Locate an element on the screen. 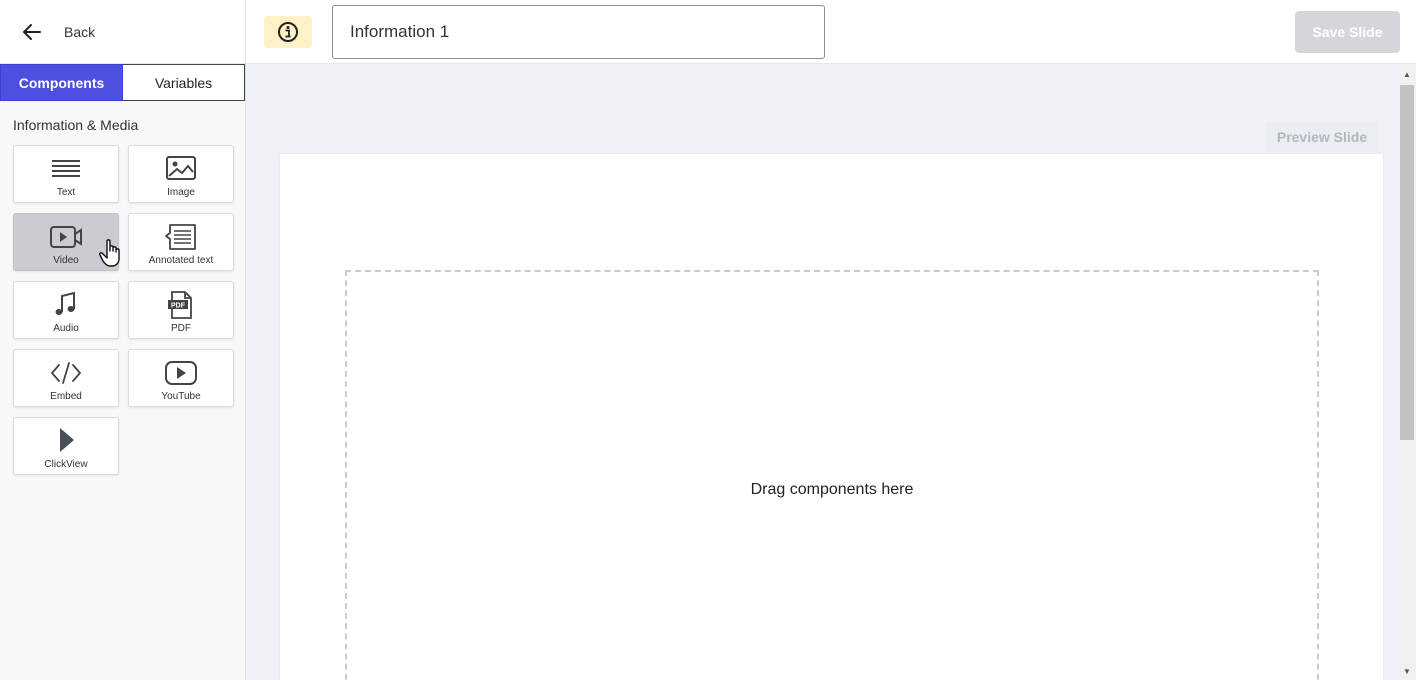 The width and height of the screenshot is (1416, 680). component-text: Text is located at coordinates (66, 174).